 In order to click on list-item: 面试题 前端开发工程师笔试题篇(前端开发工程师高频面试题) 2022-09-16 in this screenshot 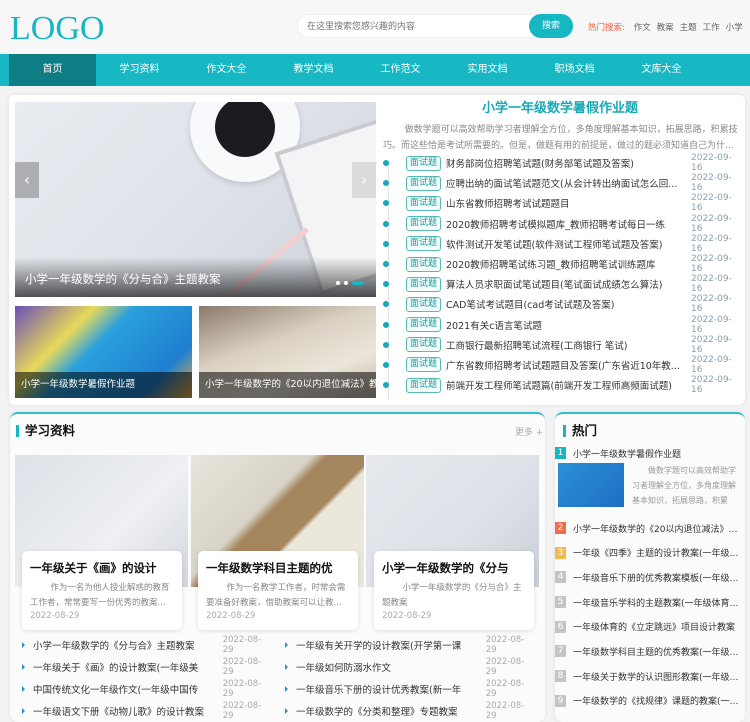, I will do `click(562, 385)`.